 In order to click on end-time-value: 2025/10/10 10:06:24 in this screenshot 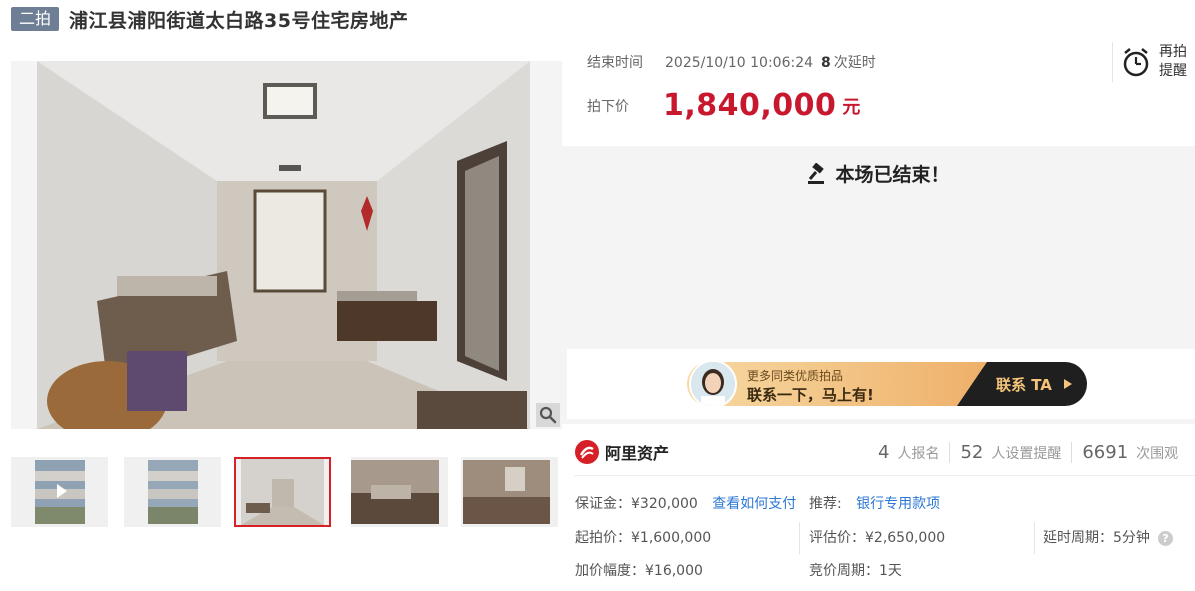, I will do `click(739, 63)`.